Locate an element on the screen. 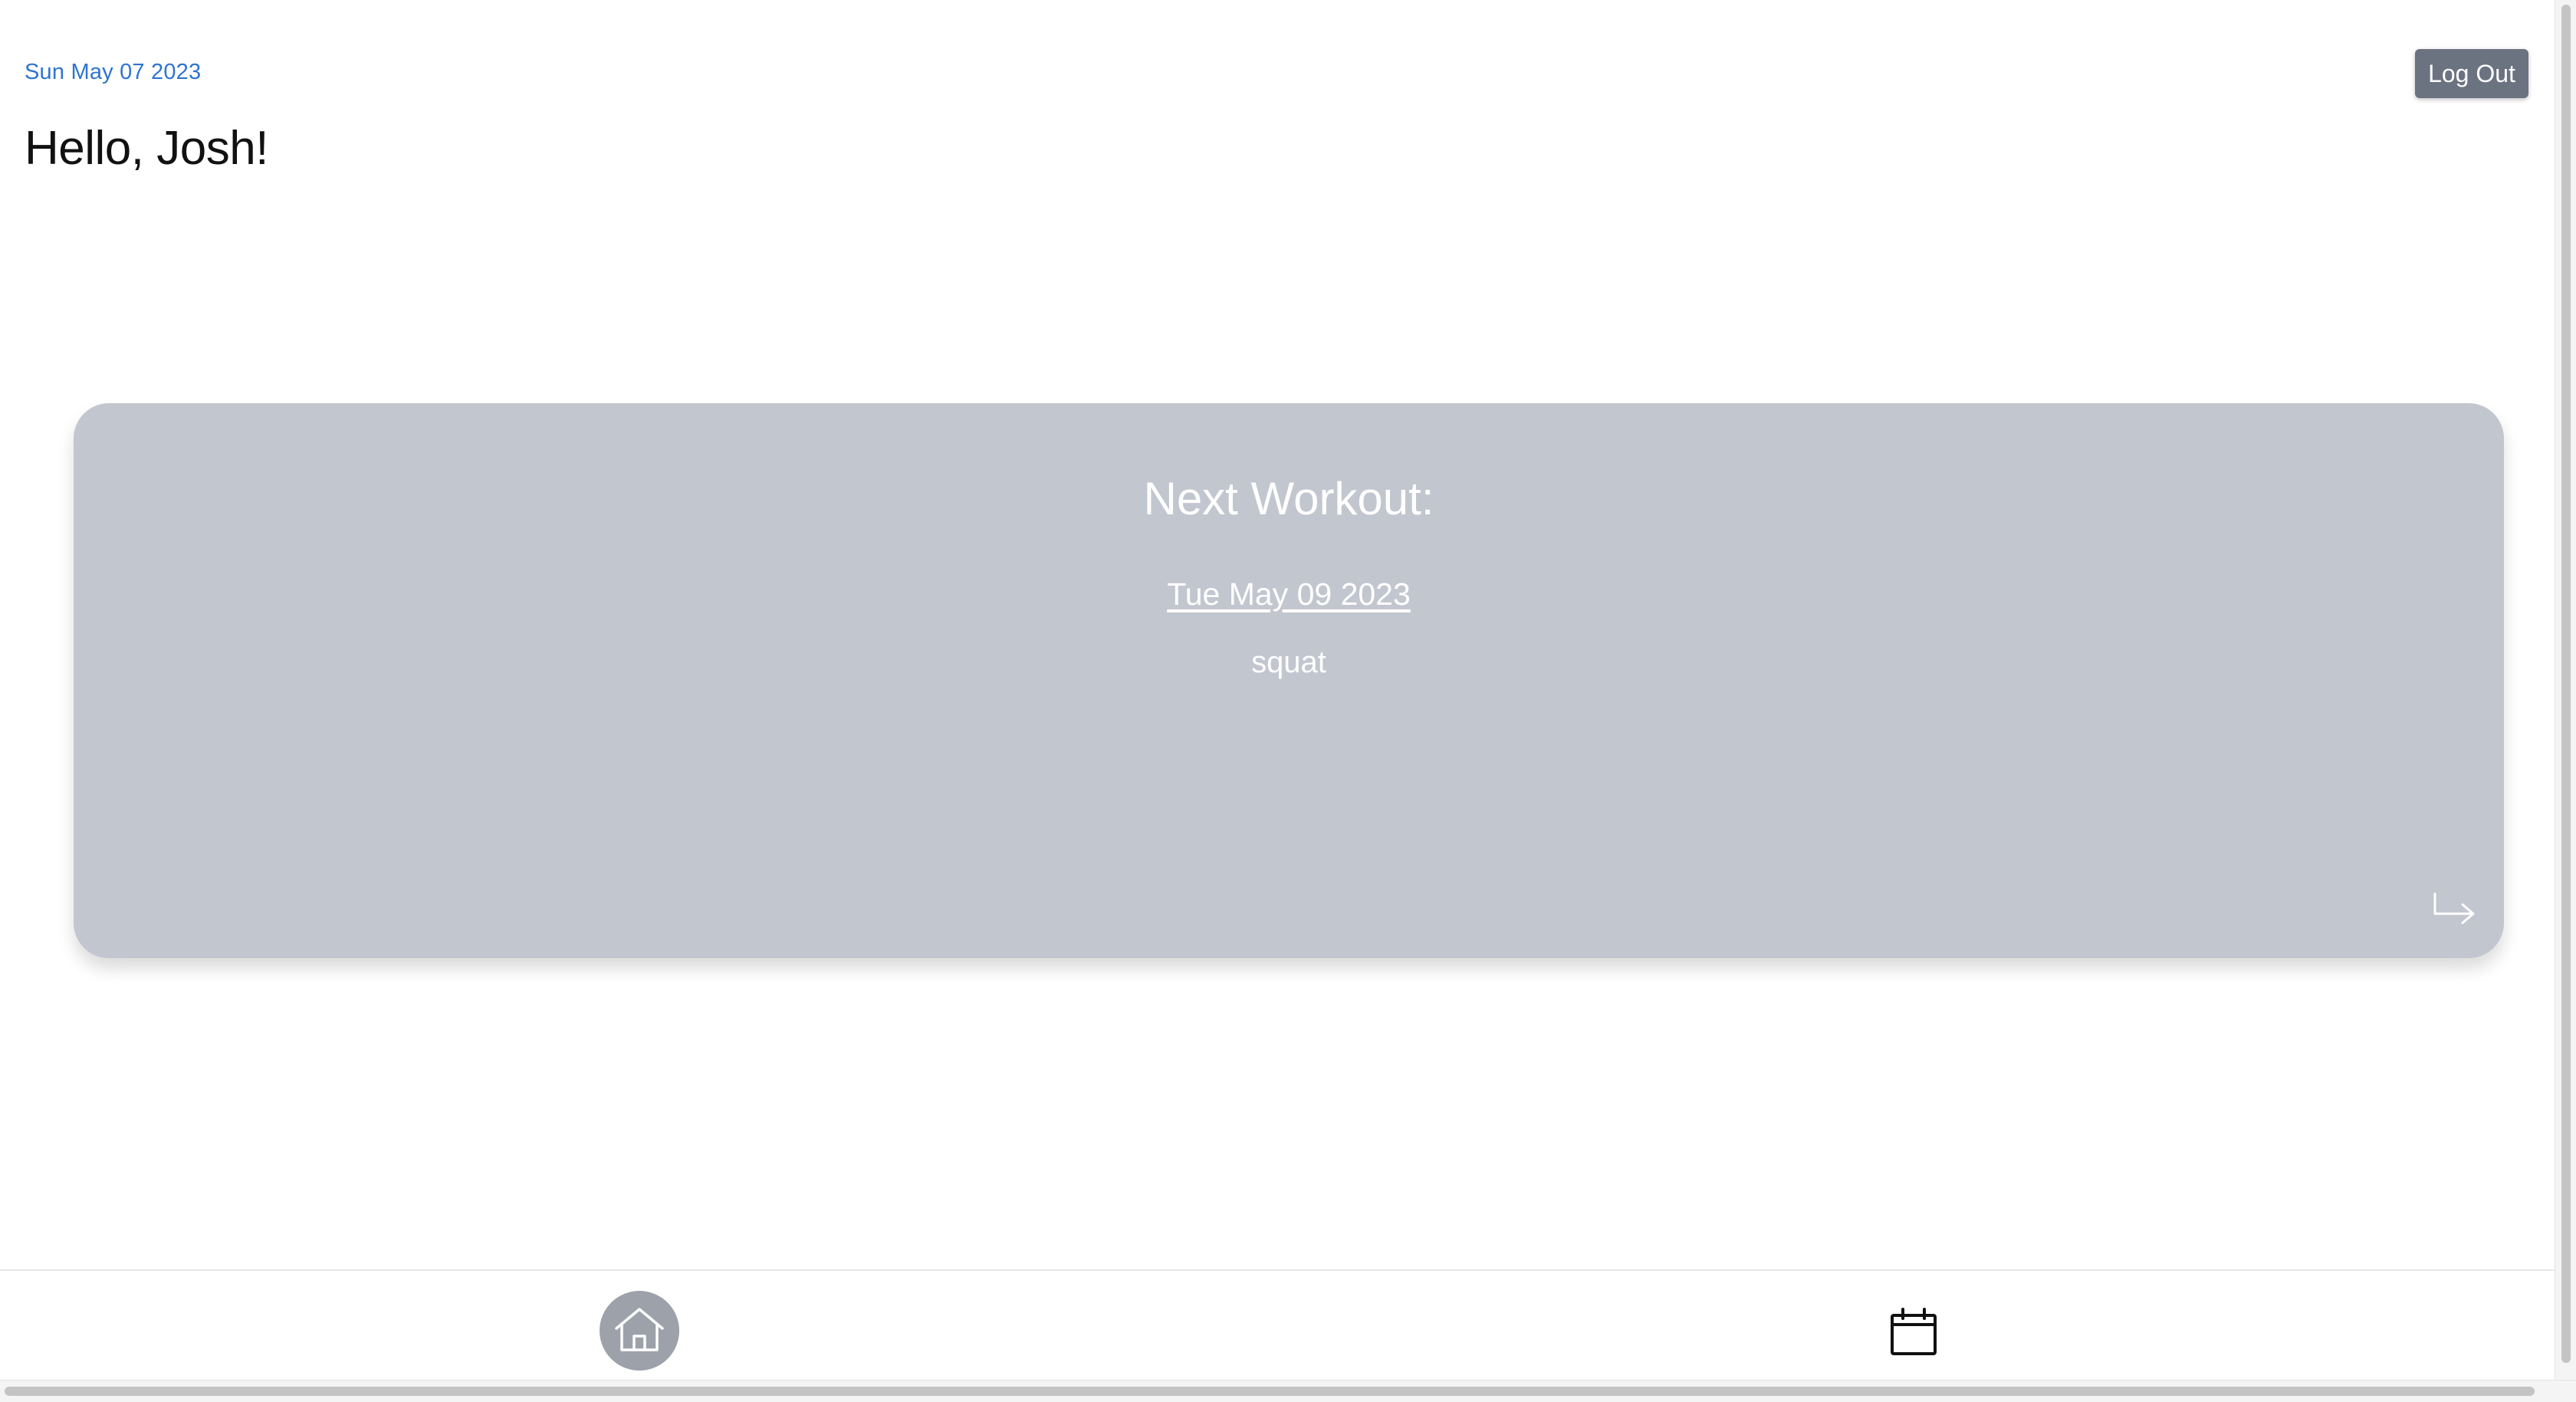 This screenshot has width=2576, height=1402. nav-calendar-button is located at coordinates (1914, 1332).